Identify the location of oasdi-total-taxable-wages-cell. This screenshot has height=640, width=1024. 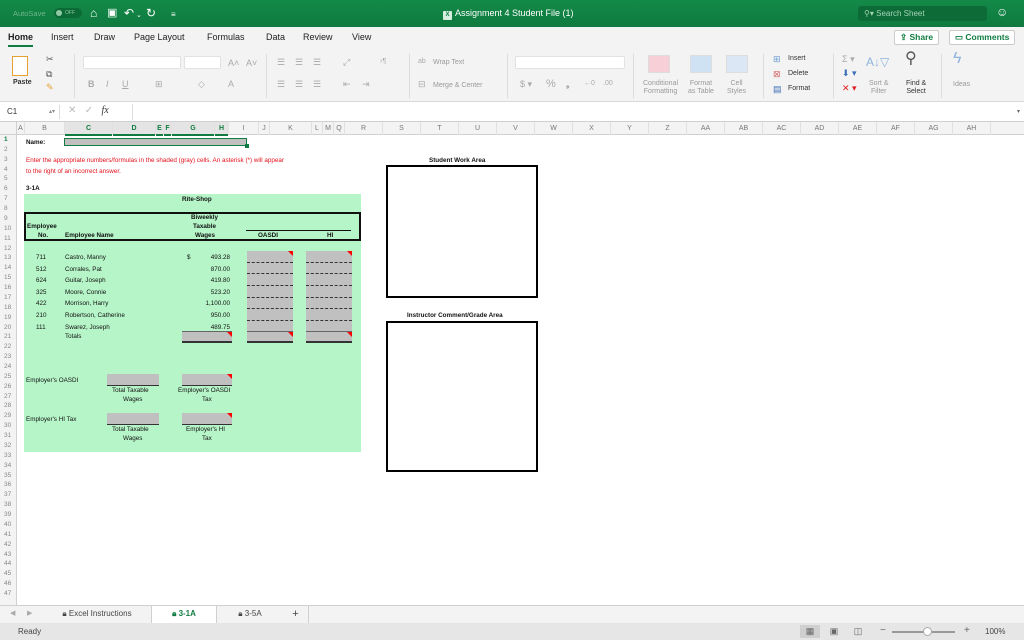
(133, 380).